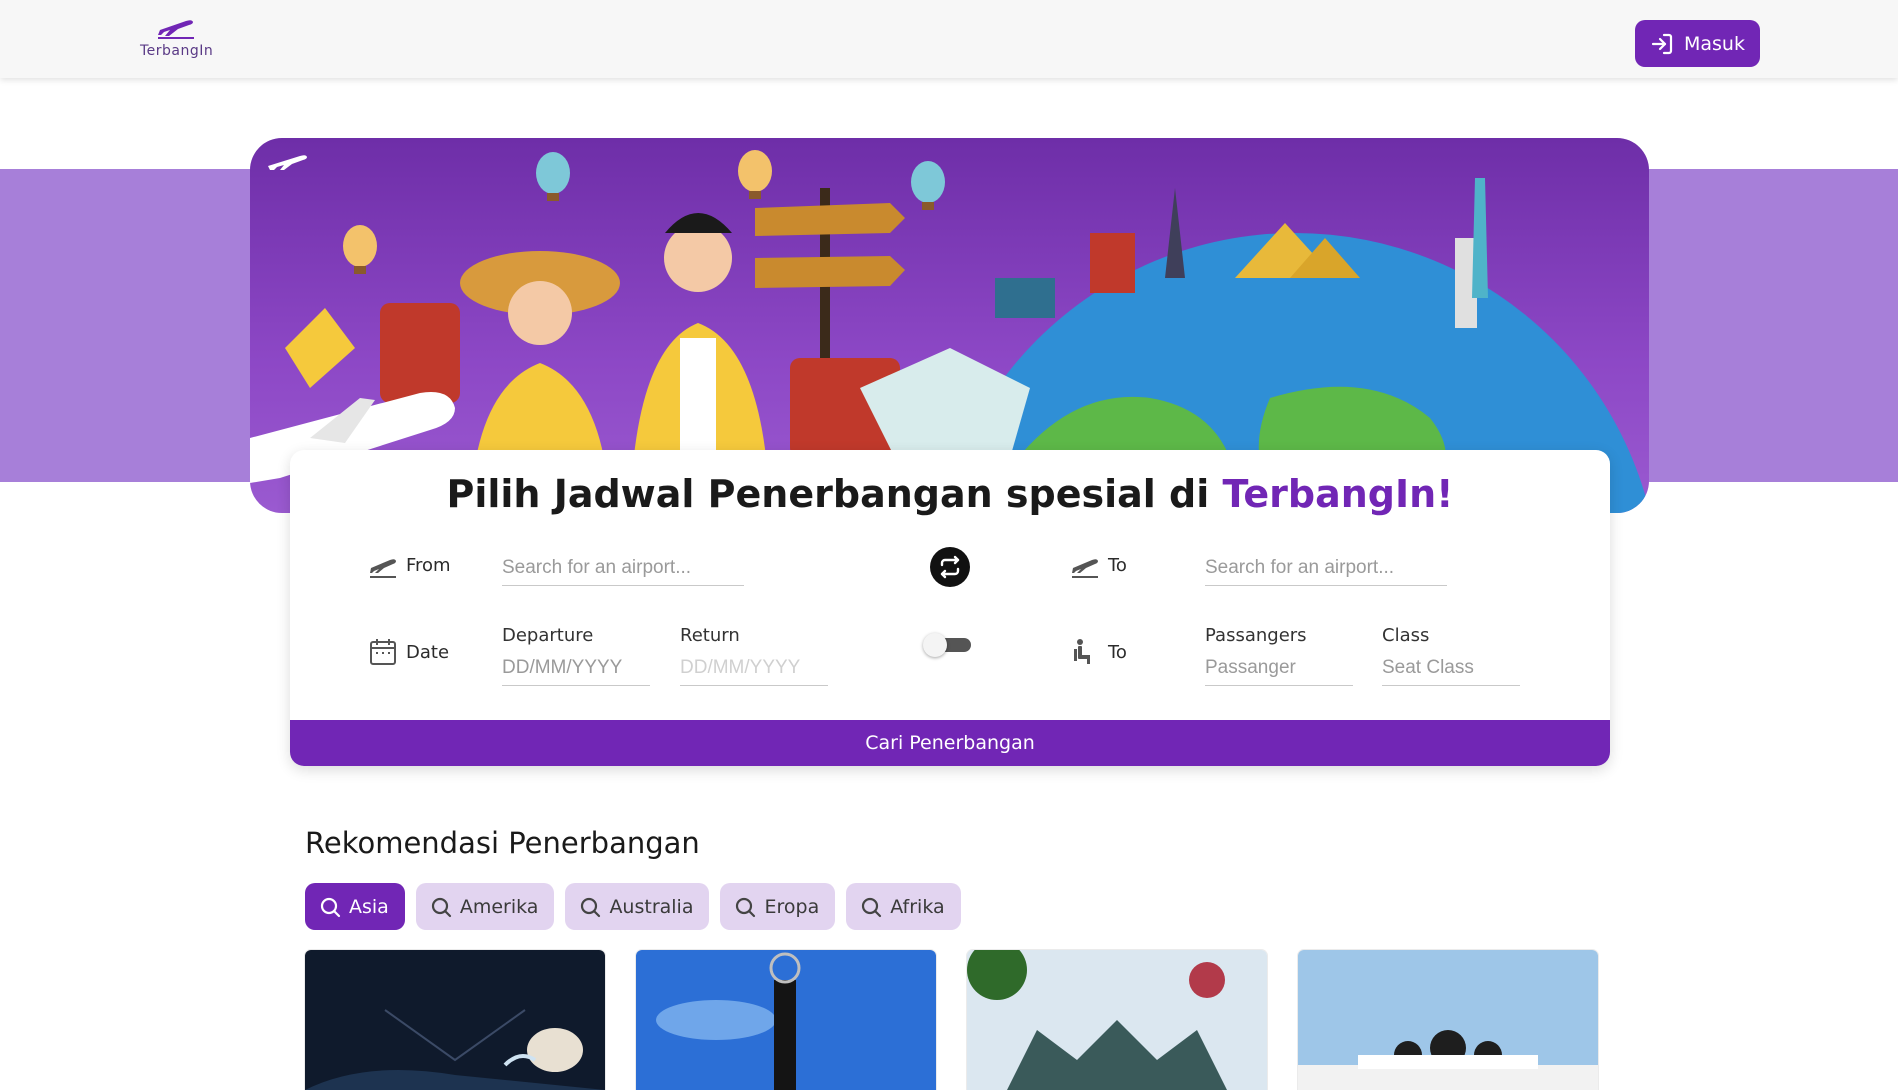 This screenshot has width=1898, height=1090. Describe the element at coordinates (710, 635) in the screenshot. I see `return-label: Return` at that location.